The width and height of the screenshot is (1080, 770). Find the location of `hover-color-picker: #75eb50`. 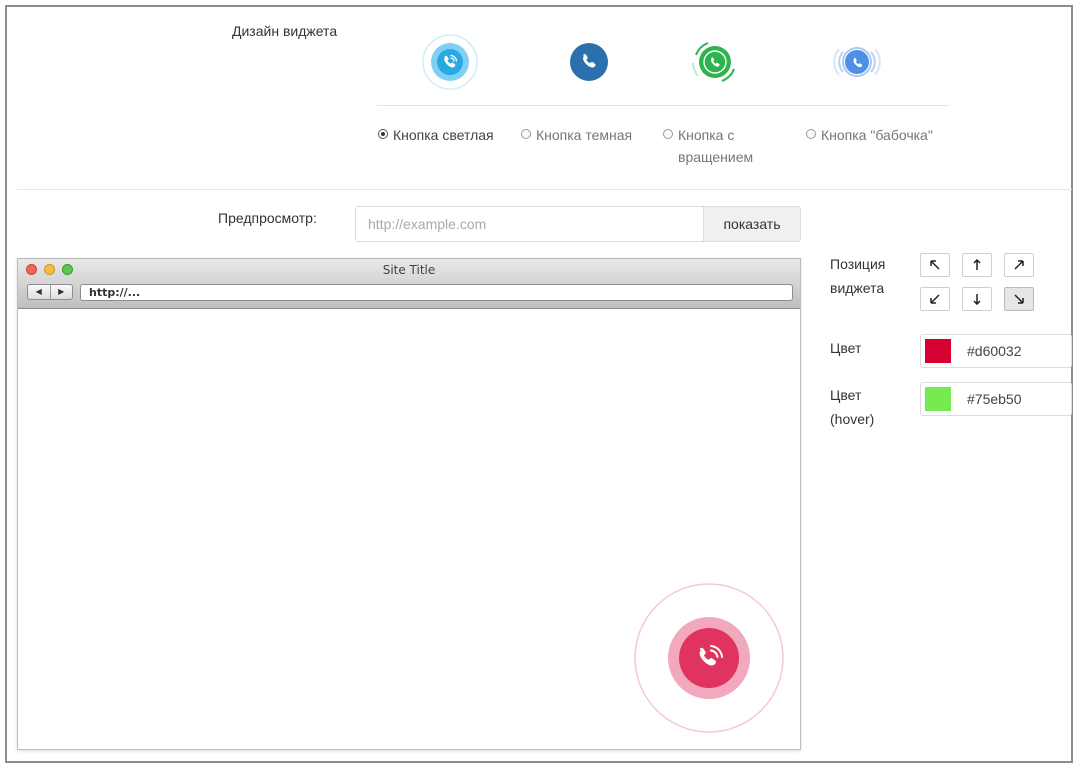

hover-color-picker: #75eb50 is located at coordinates (996, 399).